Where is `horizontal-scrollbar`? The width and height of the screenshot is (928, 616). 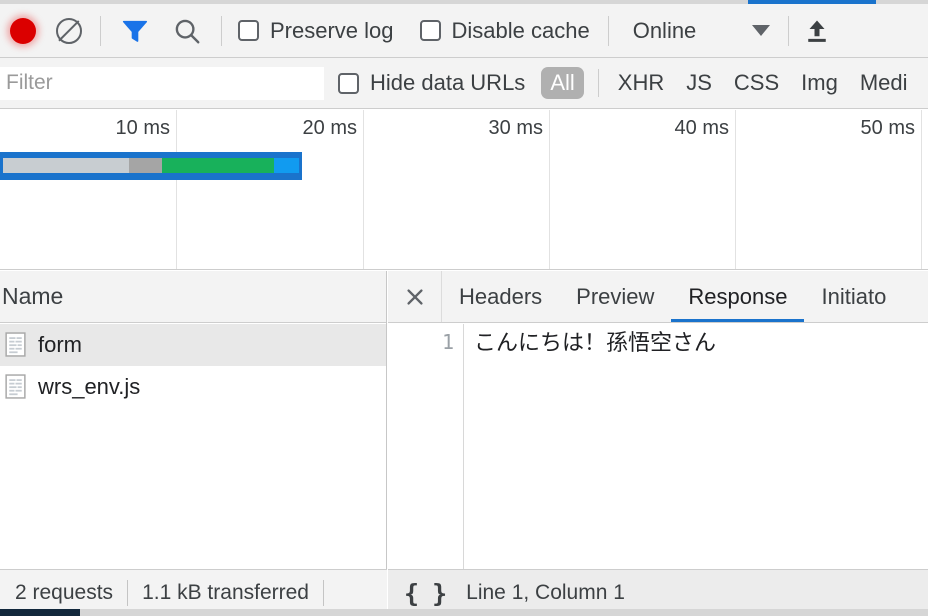 horizontal-scrollbar is located at coordinates (464, 612).